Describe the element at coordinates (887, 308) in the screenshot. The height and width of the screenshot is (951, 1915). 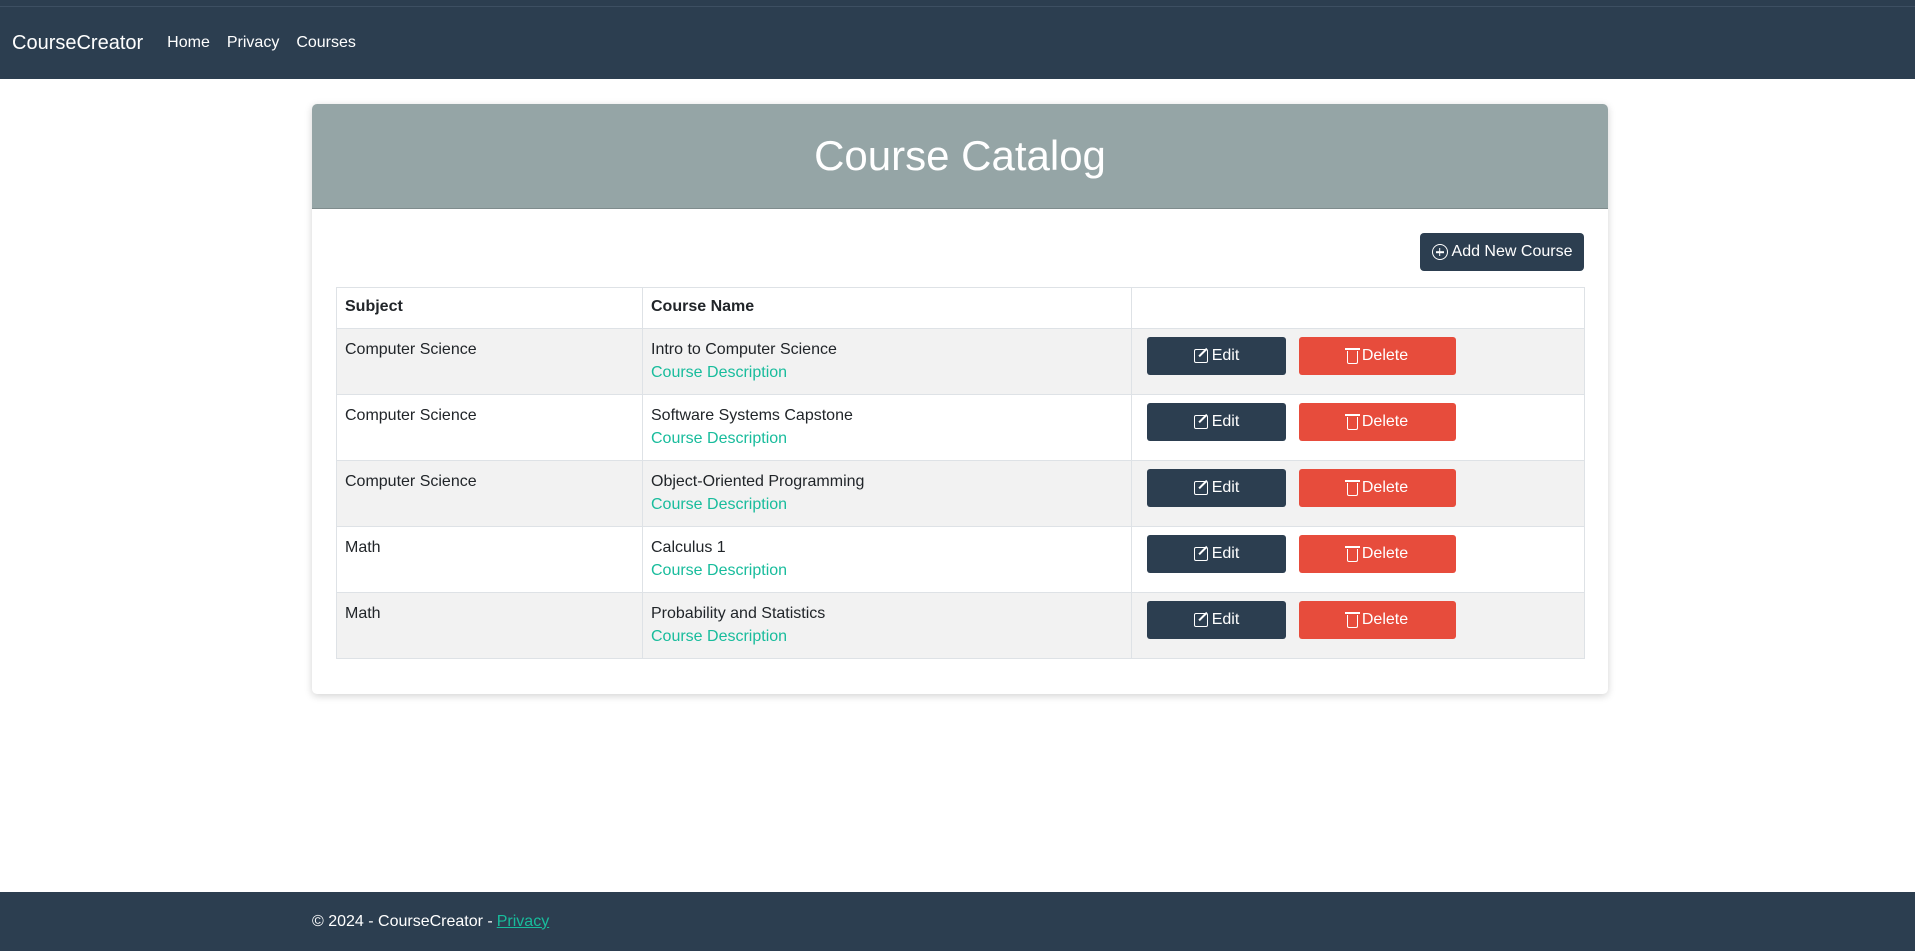
I see `header-course-name: Course Name` at that location.